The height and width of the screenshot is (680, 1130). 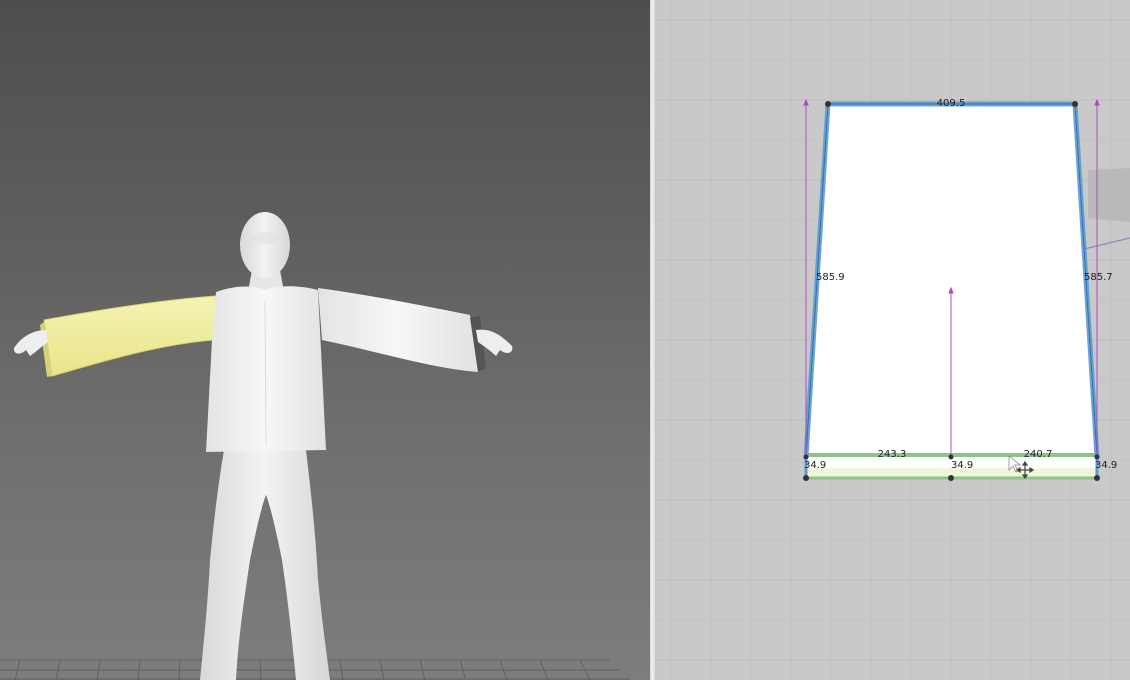 I want to click on avatar-hand-left, so click(x=31, y=343).